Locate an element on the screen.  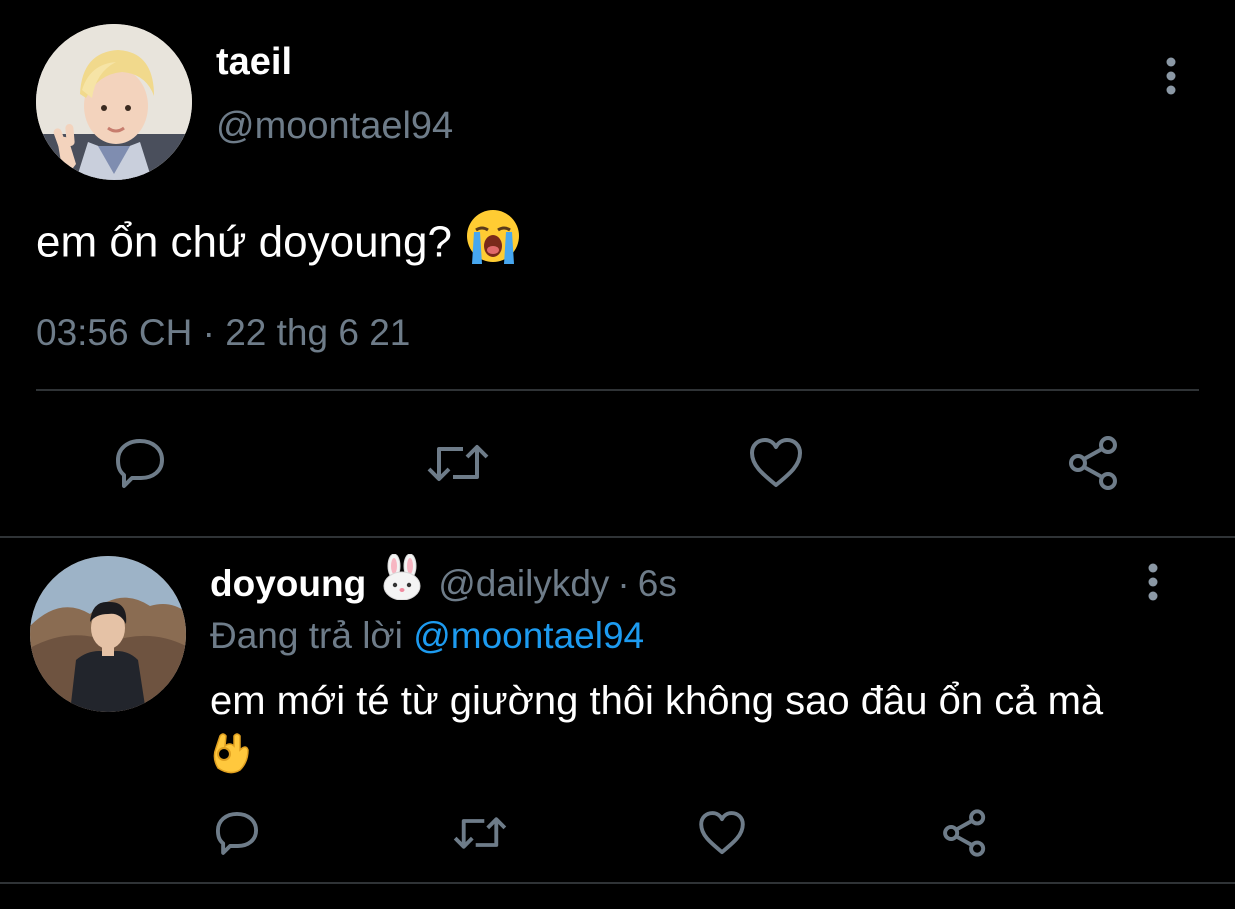
author-display-name: taeil is located at coordinates (254, 62).